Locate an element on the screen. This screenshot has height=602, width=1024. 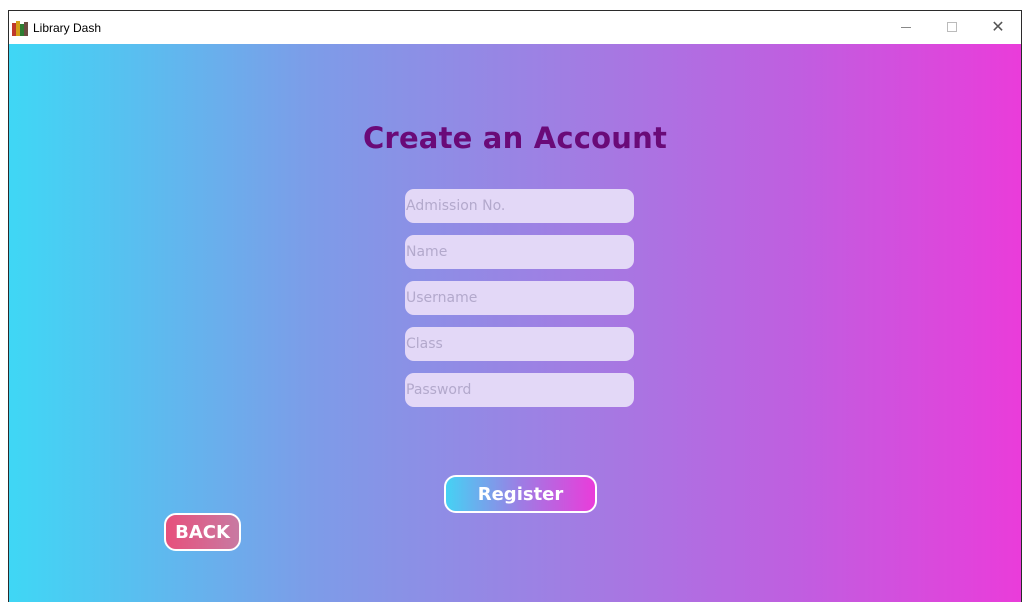
page-title: Create an Account is located at coordinates (515, 138).